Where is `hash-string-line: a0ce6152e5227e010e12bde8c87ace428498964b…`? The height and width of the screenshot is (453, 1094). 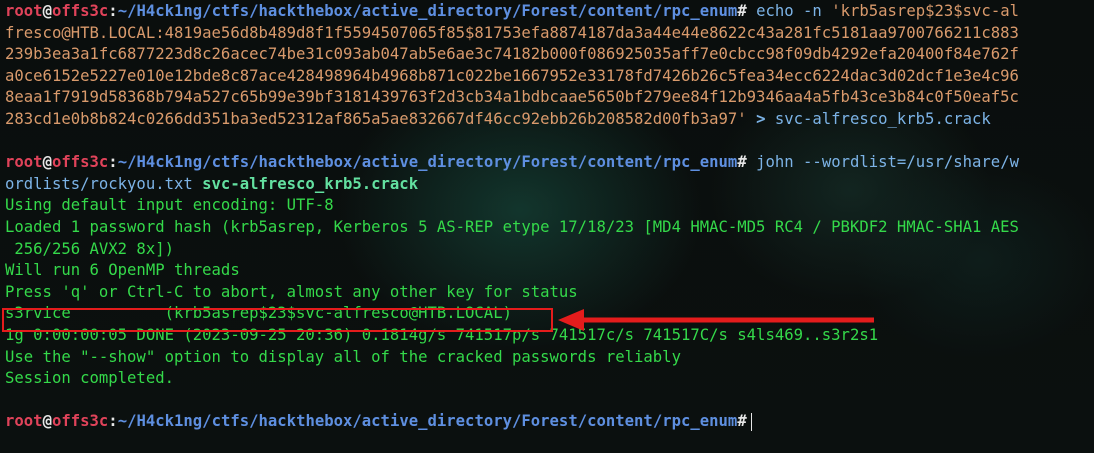 hash-string-line: a0ce6152e5227e010e12bde8c87ace428498964b… is located at coordinates (512, 75).